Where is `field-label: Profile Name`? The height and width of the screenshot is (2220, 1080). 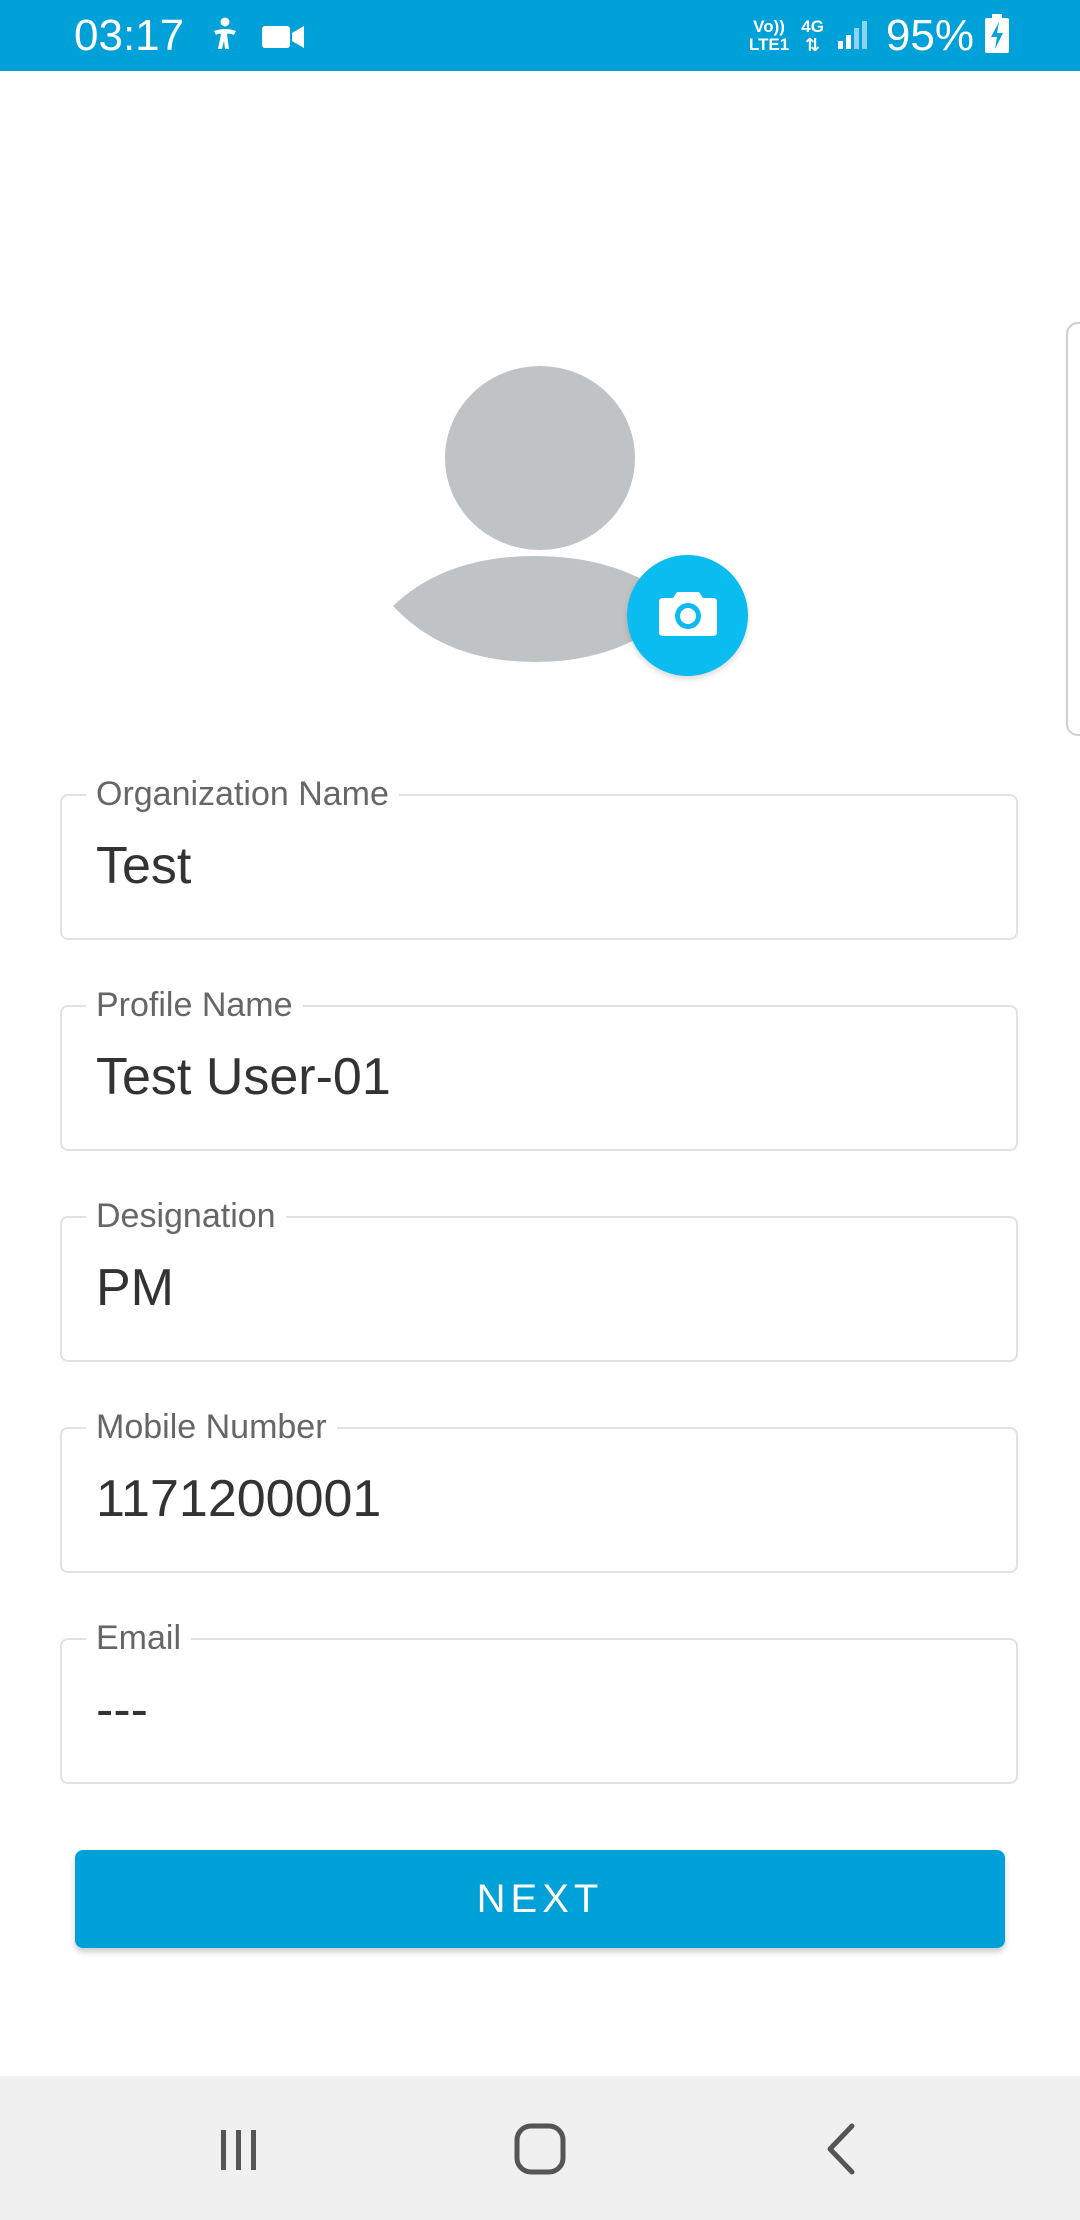
field-label: Profile Name is located at coordinates (194, 1005).